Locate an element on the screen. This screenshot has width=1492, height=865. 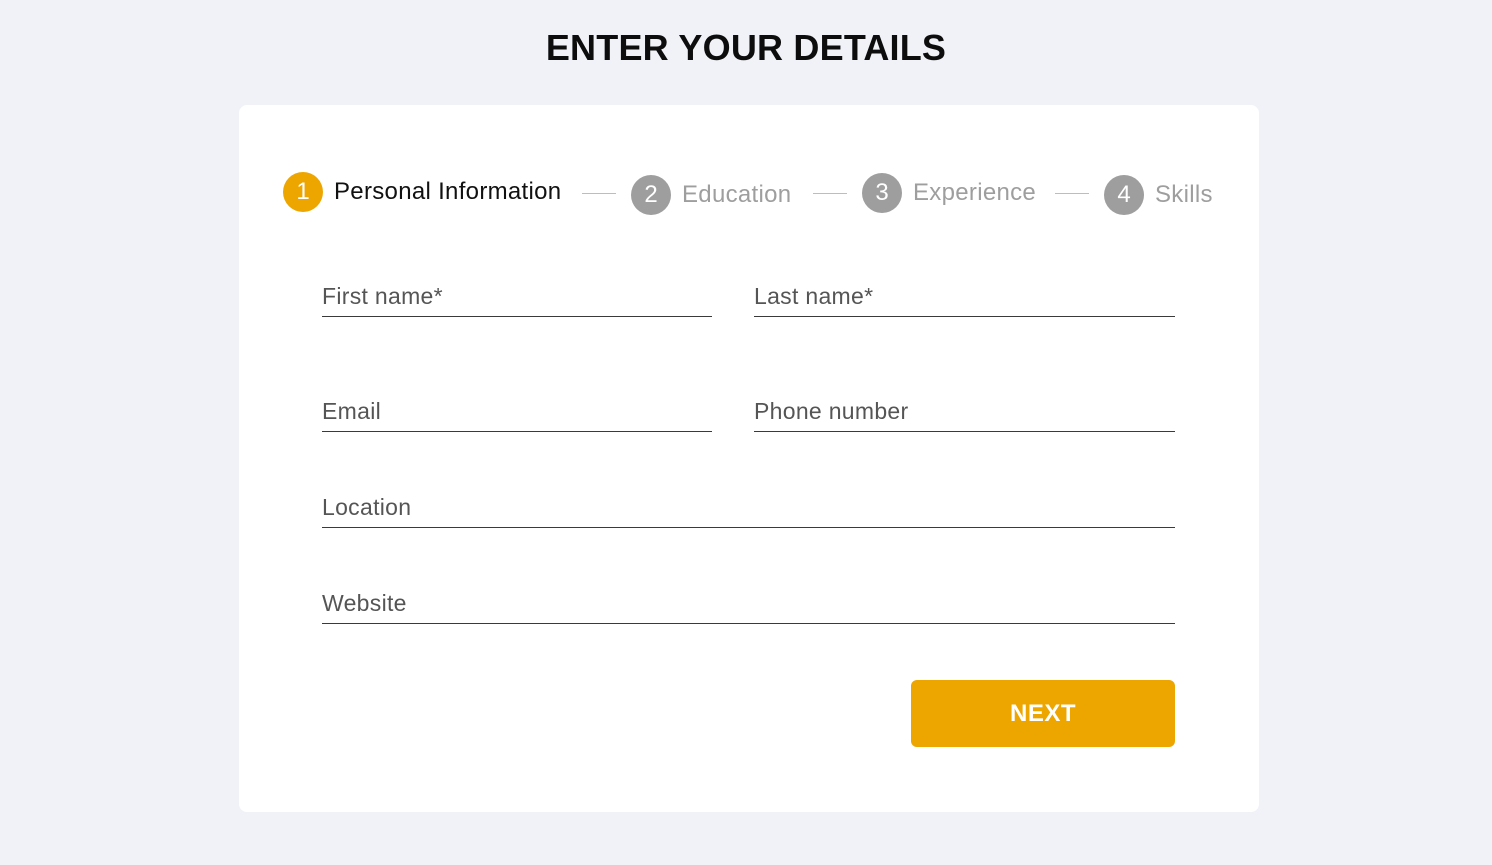
last-name-field is located at coordinates (964, 295).